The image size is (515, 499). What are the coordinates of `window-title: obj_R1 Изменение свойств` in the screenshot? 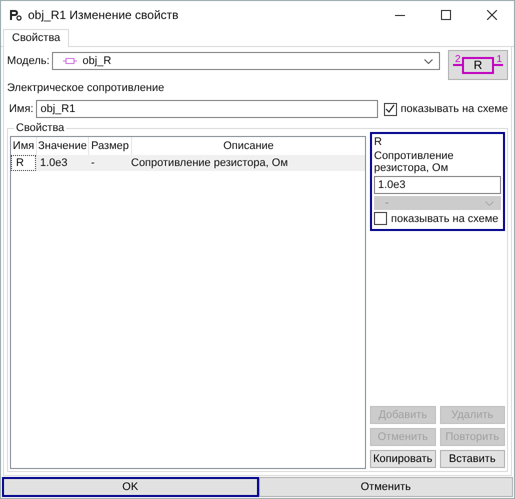 It's located at (103, 15).